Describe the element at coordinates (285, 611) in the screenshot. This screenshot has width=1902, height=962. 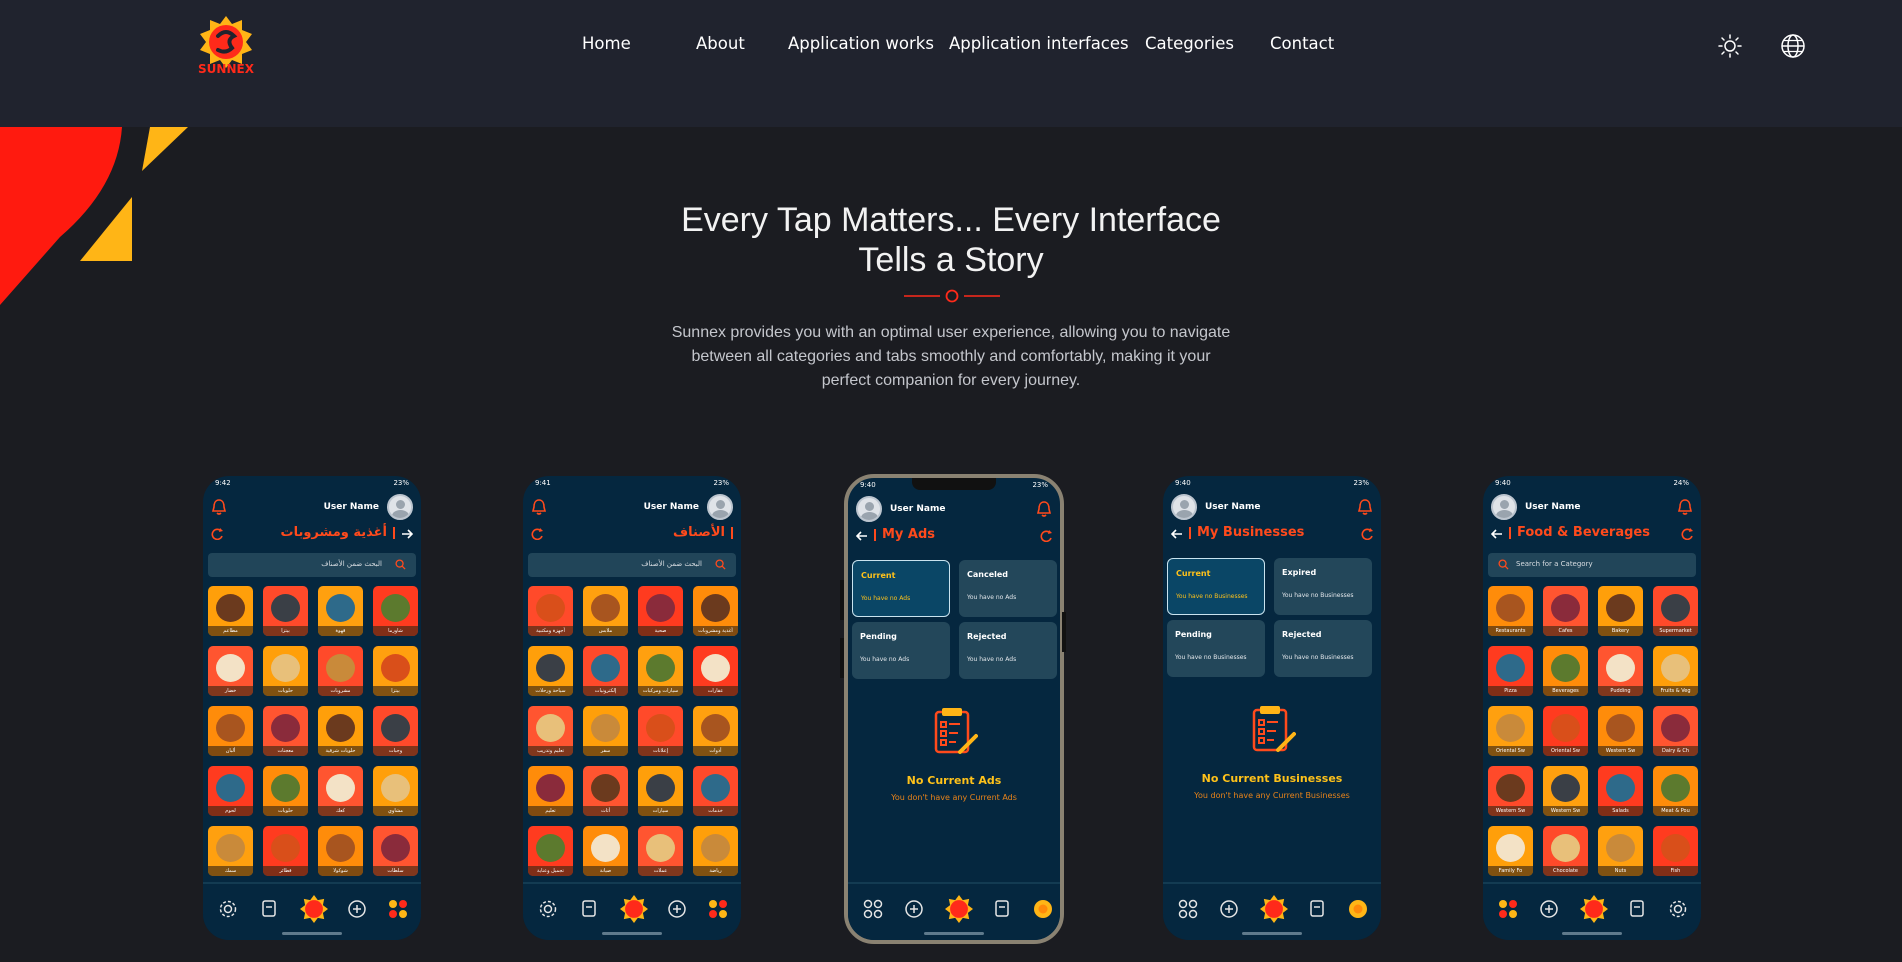
I see `category-tile: بيتزا` at that location.